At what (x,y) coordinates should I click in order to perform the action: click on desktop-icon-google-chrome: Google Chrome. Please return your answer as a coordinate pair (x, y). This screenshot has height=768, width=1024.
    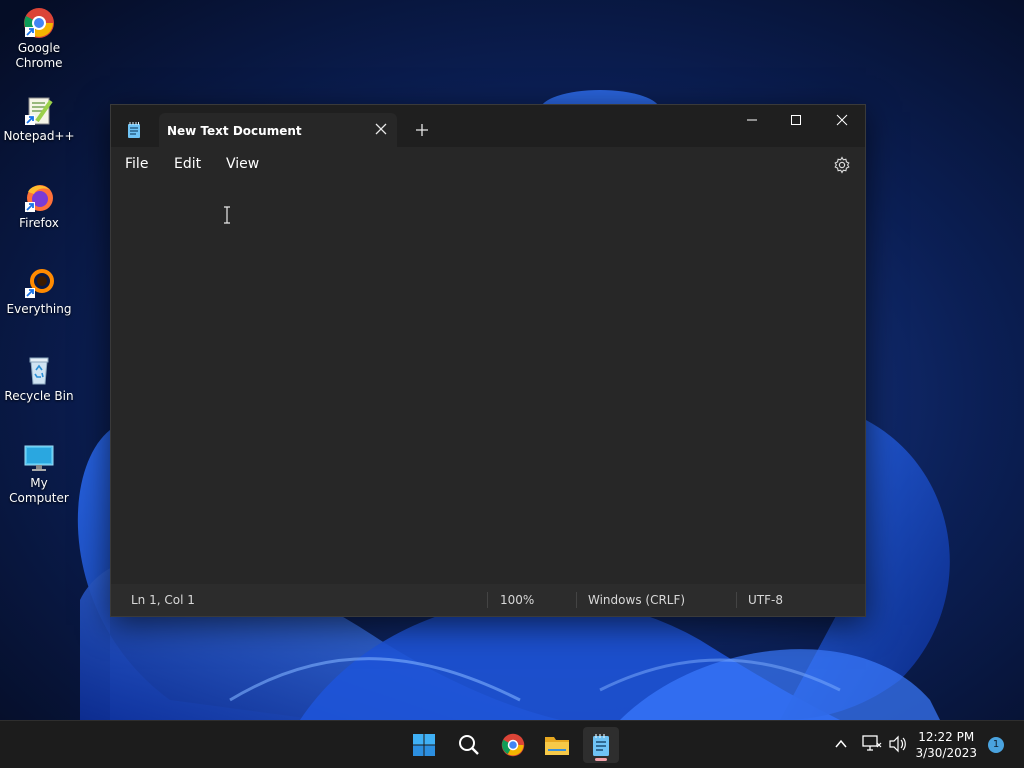
    Looking at the image, I should click on (39, 39).